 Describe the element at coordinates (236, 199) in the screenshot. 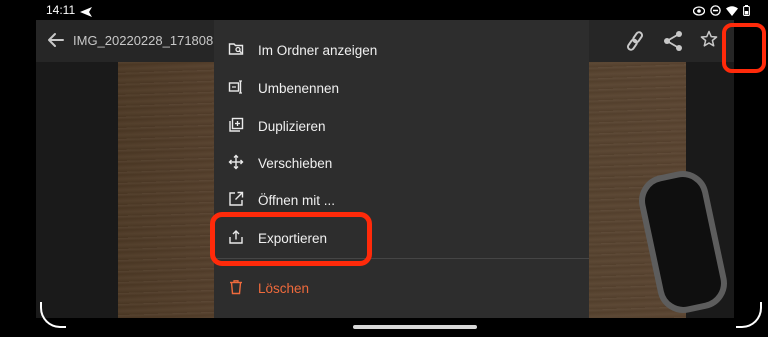

I see `open-external-icon` at that location.